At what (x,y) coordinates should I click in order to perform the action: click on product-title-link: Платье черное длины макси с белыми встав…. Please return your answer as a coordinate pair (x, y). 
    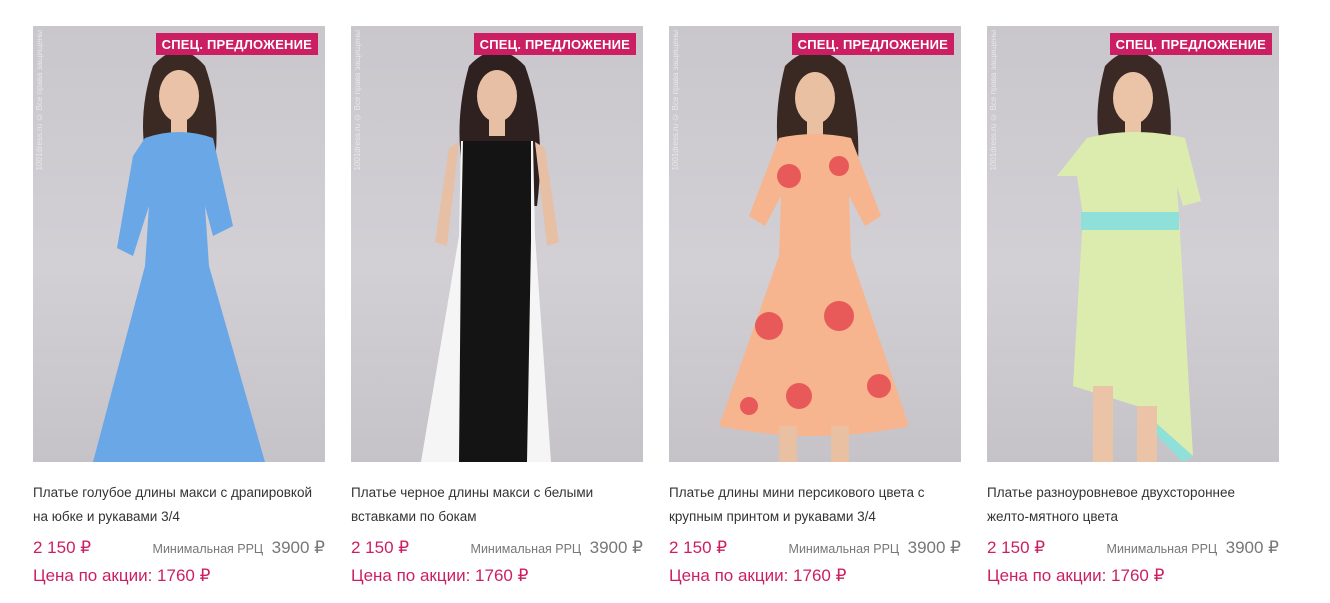
    Looking at the image, I should click on (497, 505).